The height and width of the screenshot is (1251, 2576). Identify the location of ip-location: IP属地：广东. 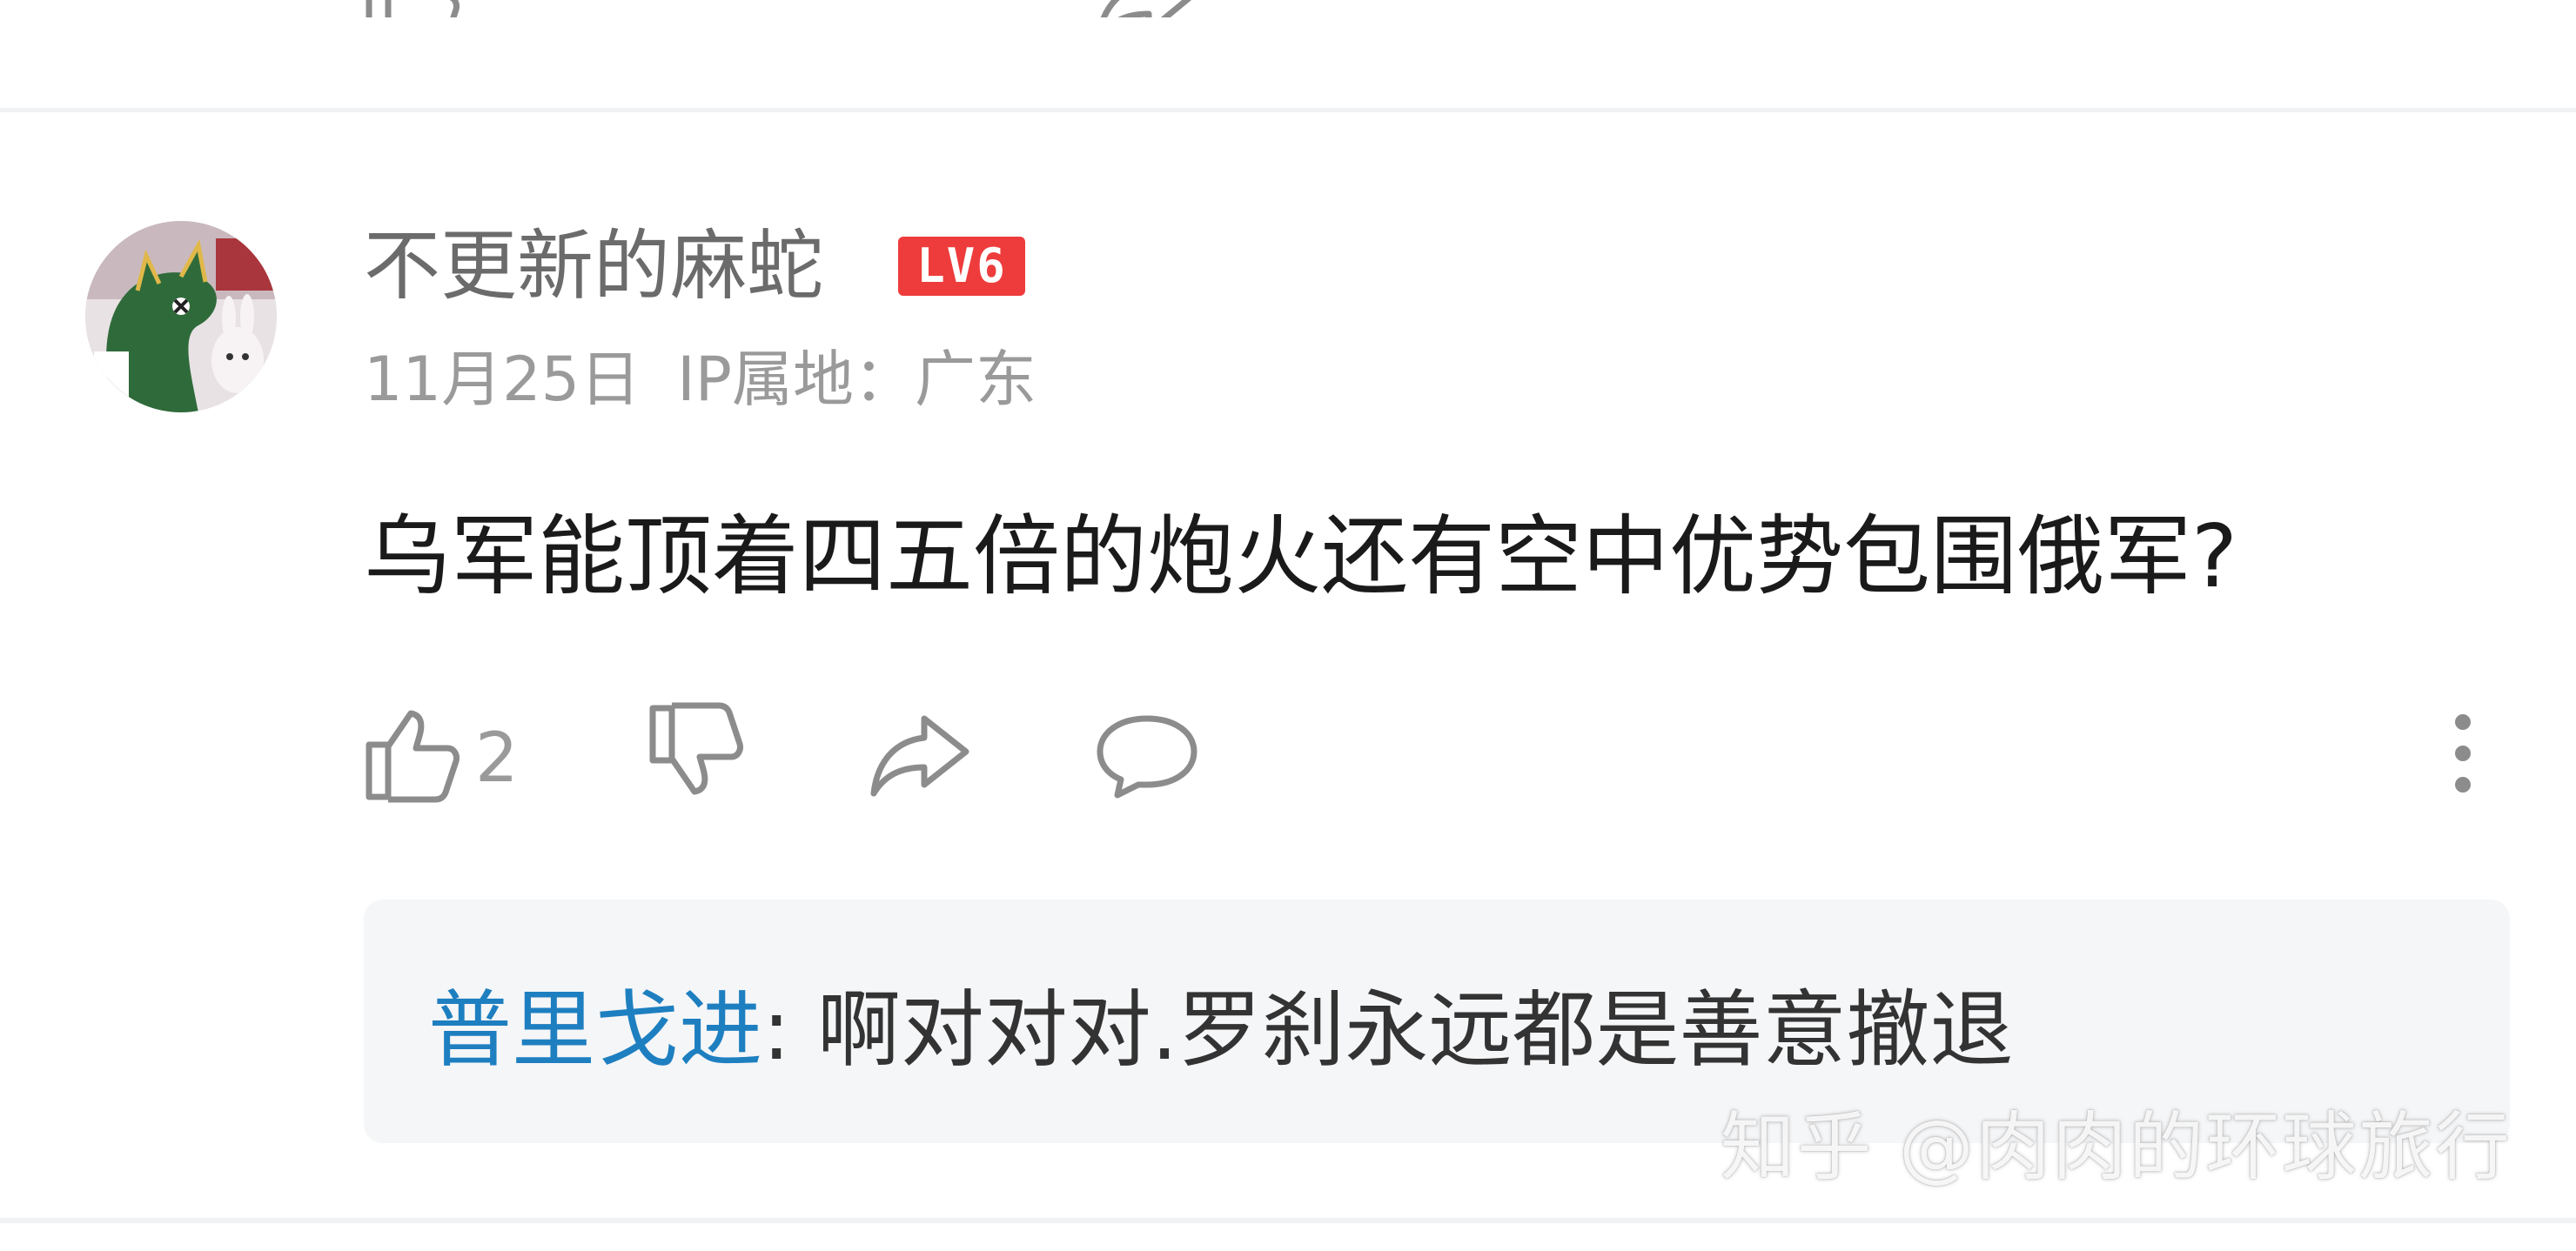
(857, 379).